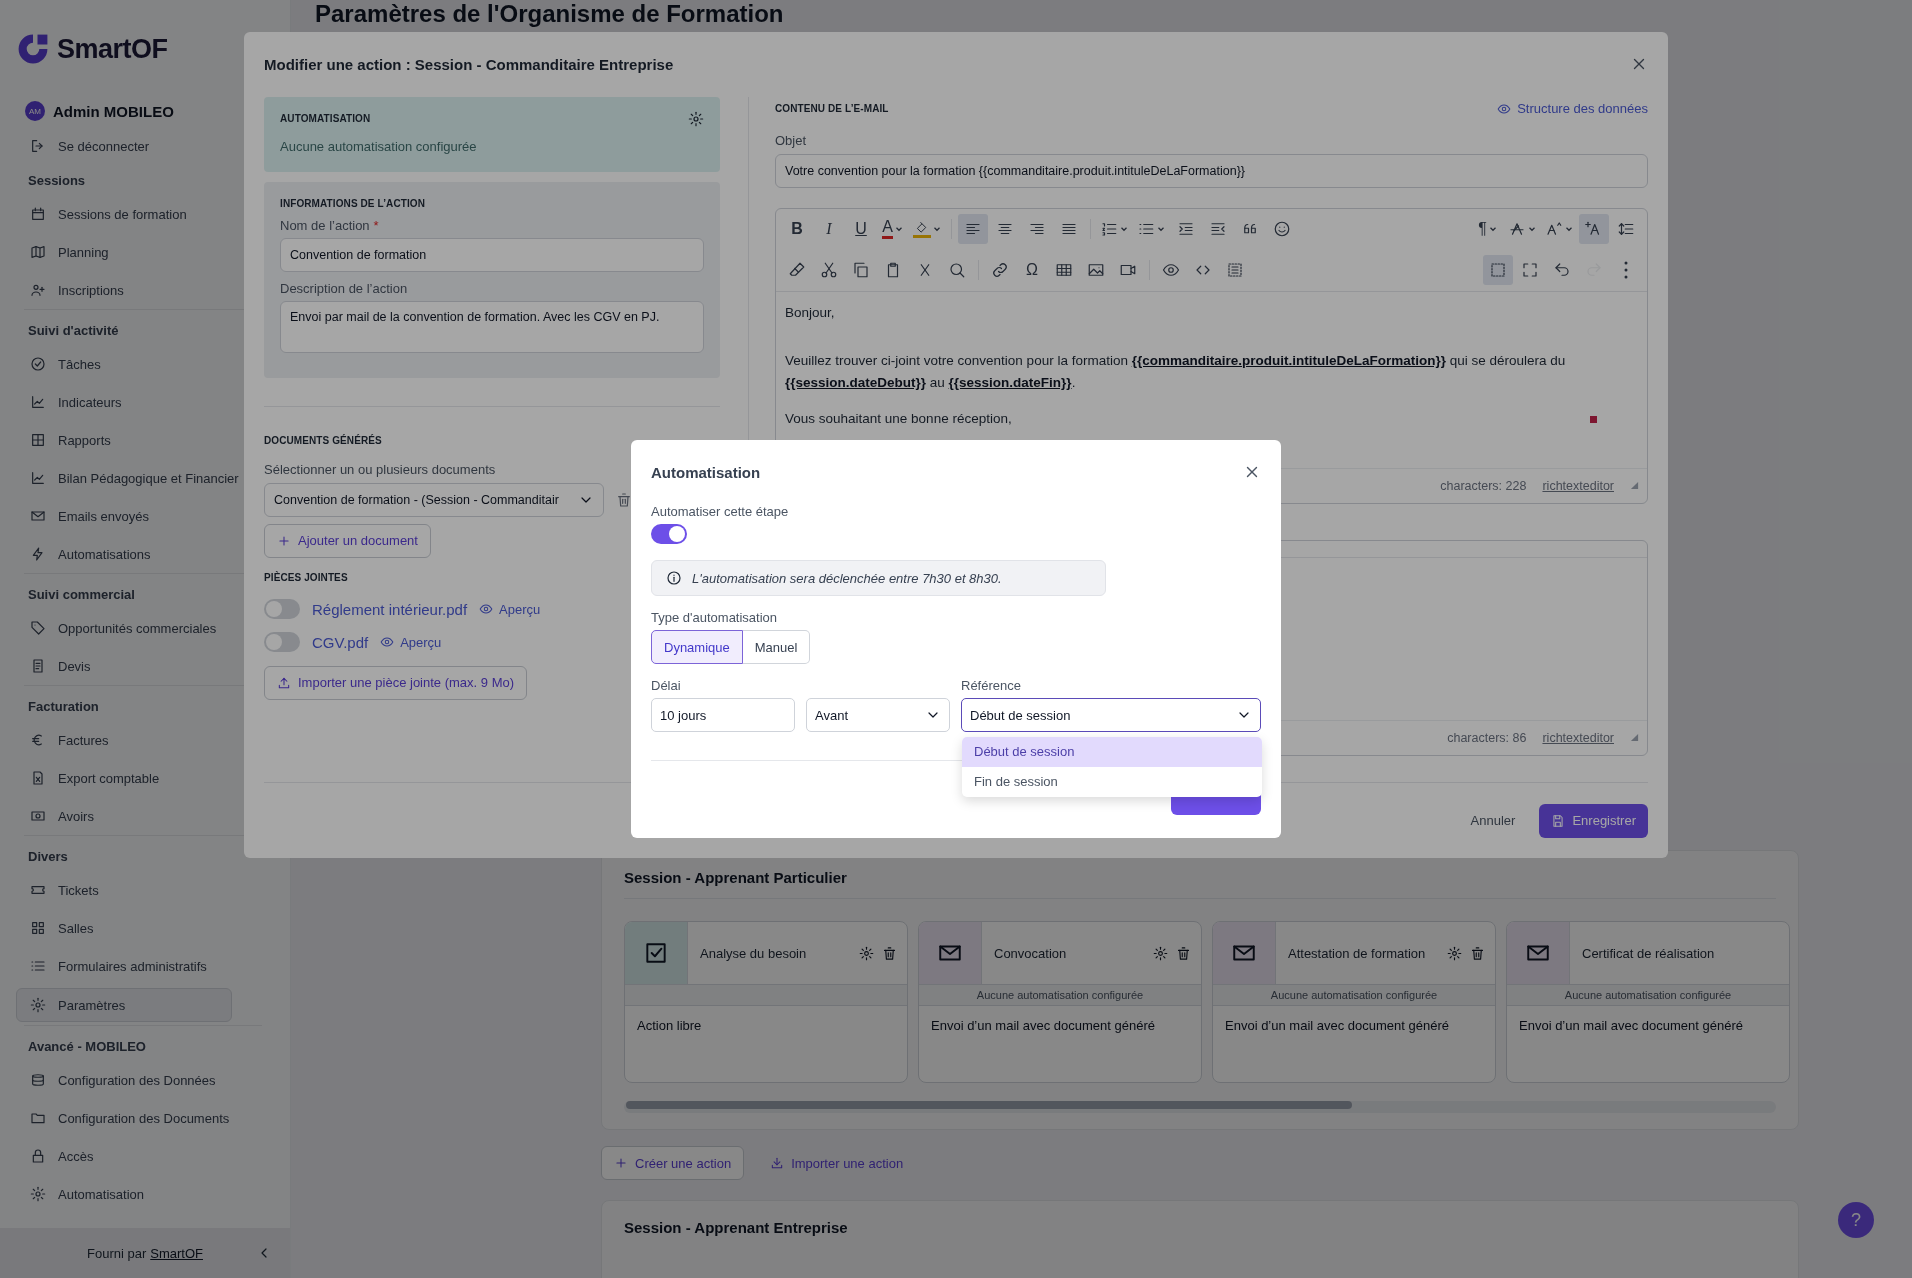 The width and height of the screenshot is (1912, 1278). What do you see at coordinates (284, 682) in the screenshot?
I see `upload-icon` at bounding box center [284, 682].